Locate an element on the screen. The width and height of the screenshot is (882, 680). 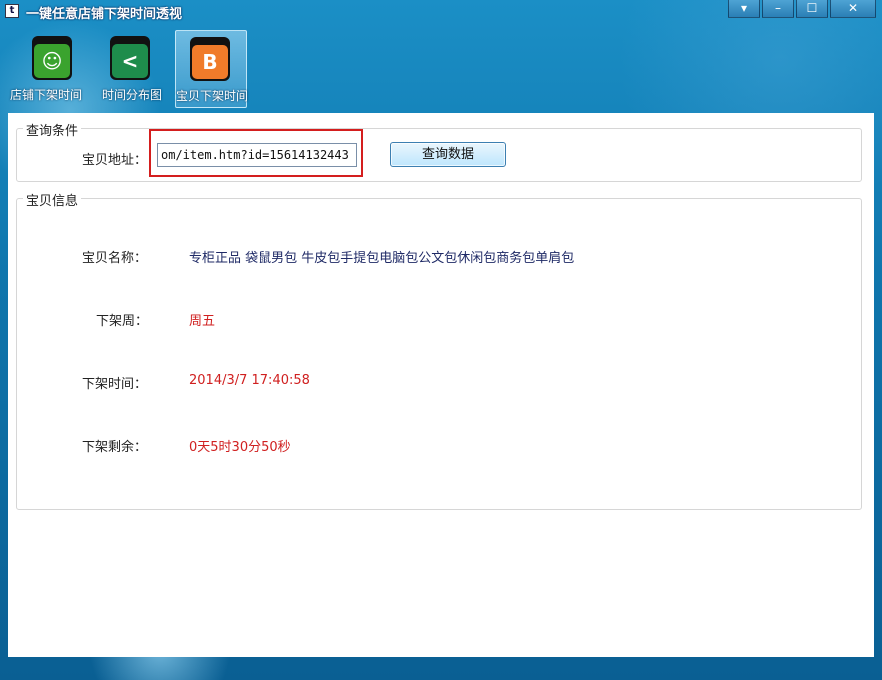
query-button: 查询数据 is located at coordinates (448, 154).